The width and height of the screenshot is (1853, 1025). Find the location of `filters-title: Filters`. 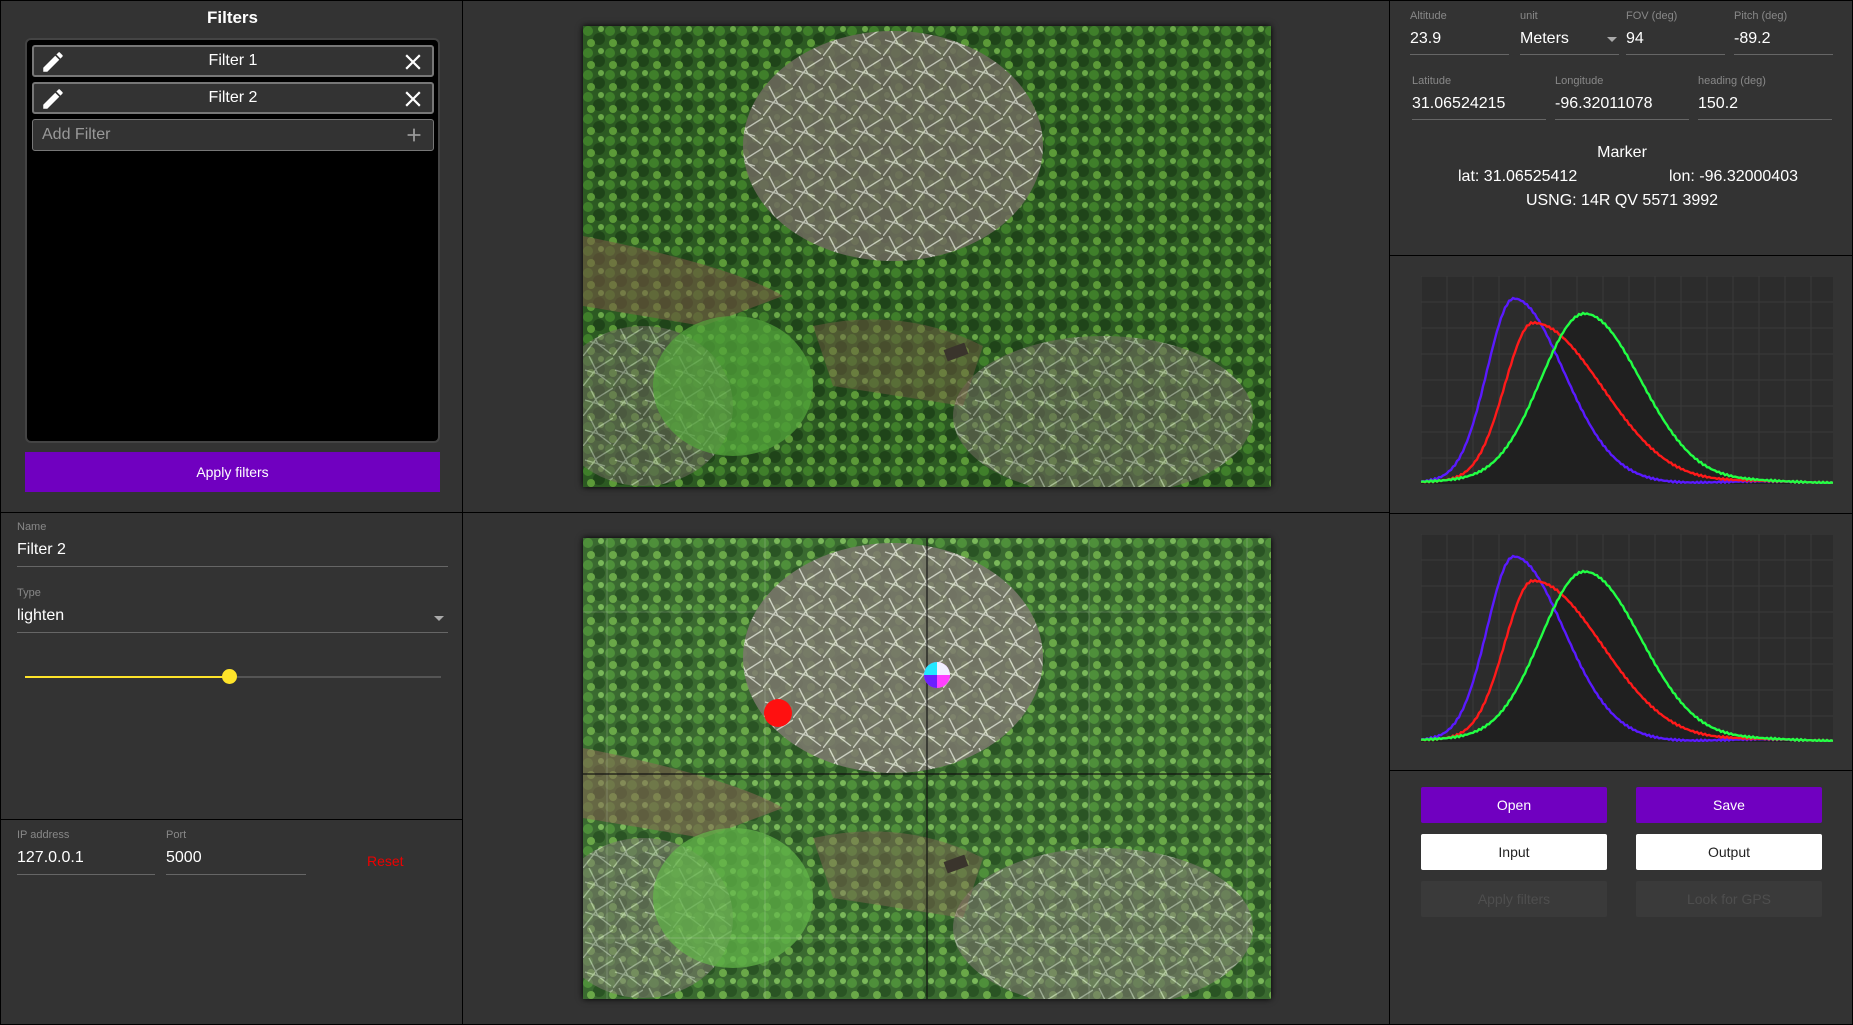

filters-title: Filters is located at coordinates (232, 17).